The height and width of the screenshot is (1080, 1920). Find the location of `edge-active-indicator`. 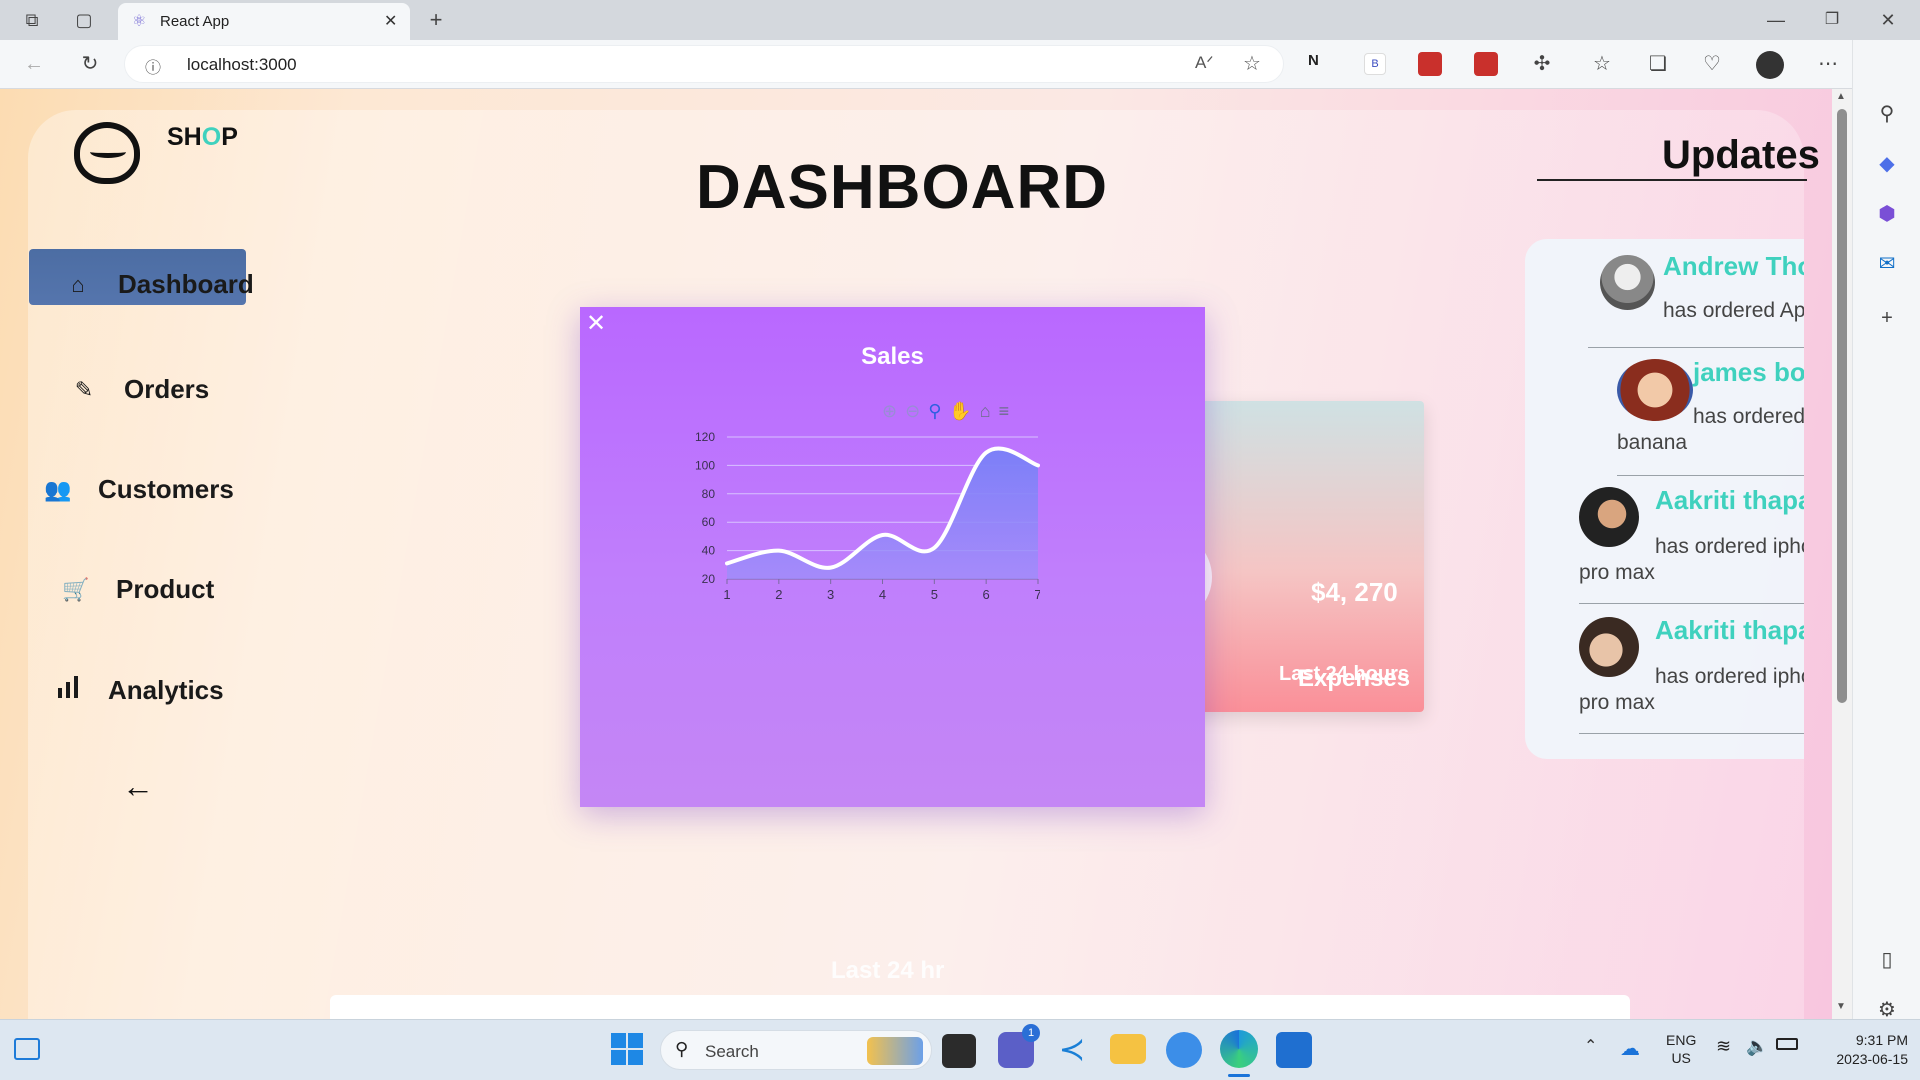

edge-active-indicator is located at coordinates (1239, 1075).